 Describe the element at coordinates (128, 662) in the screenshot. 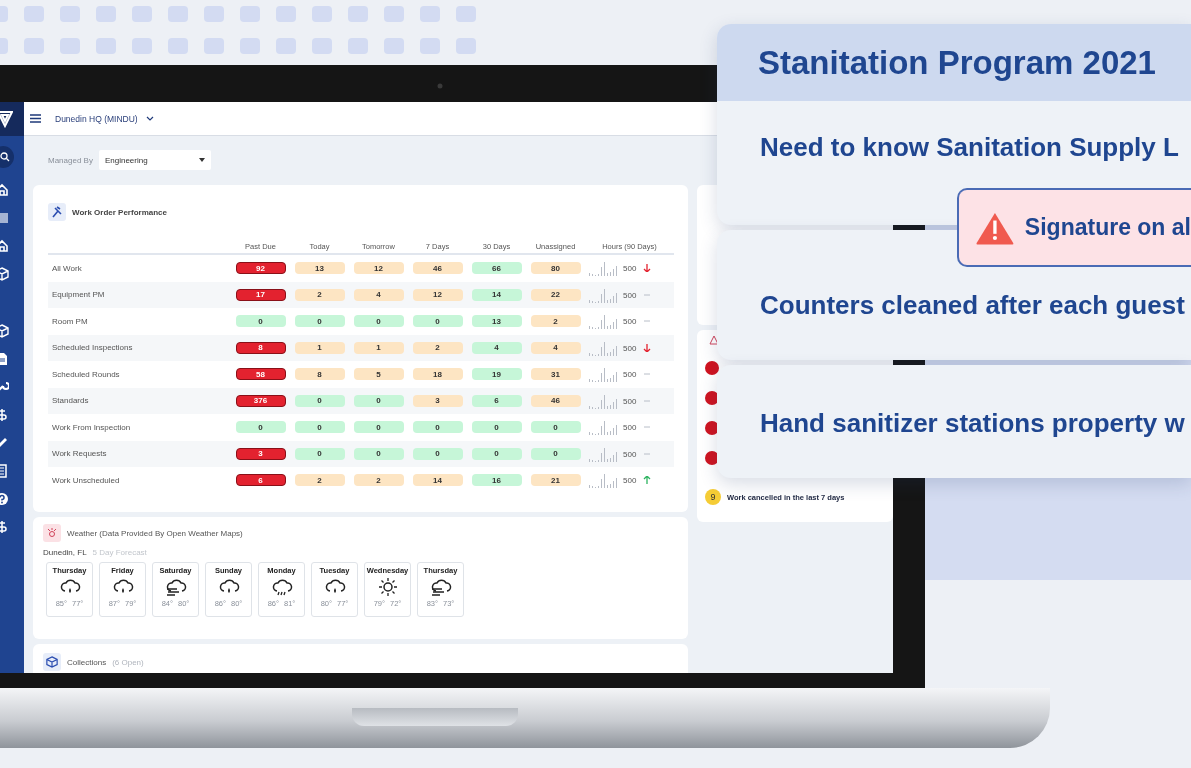

I see `open-count: (6 Open)` at that location.